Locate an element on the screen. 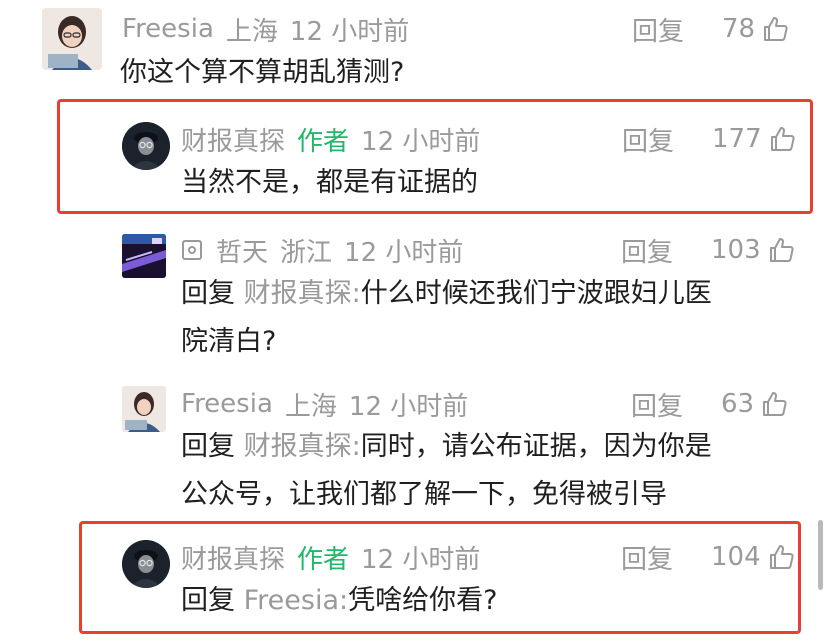 This screenshot has width=828, height=640. like-count: 177 is located at coordinates (737, 139).